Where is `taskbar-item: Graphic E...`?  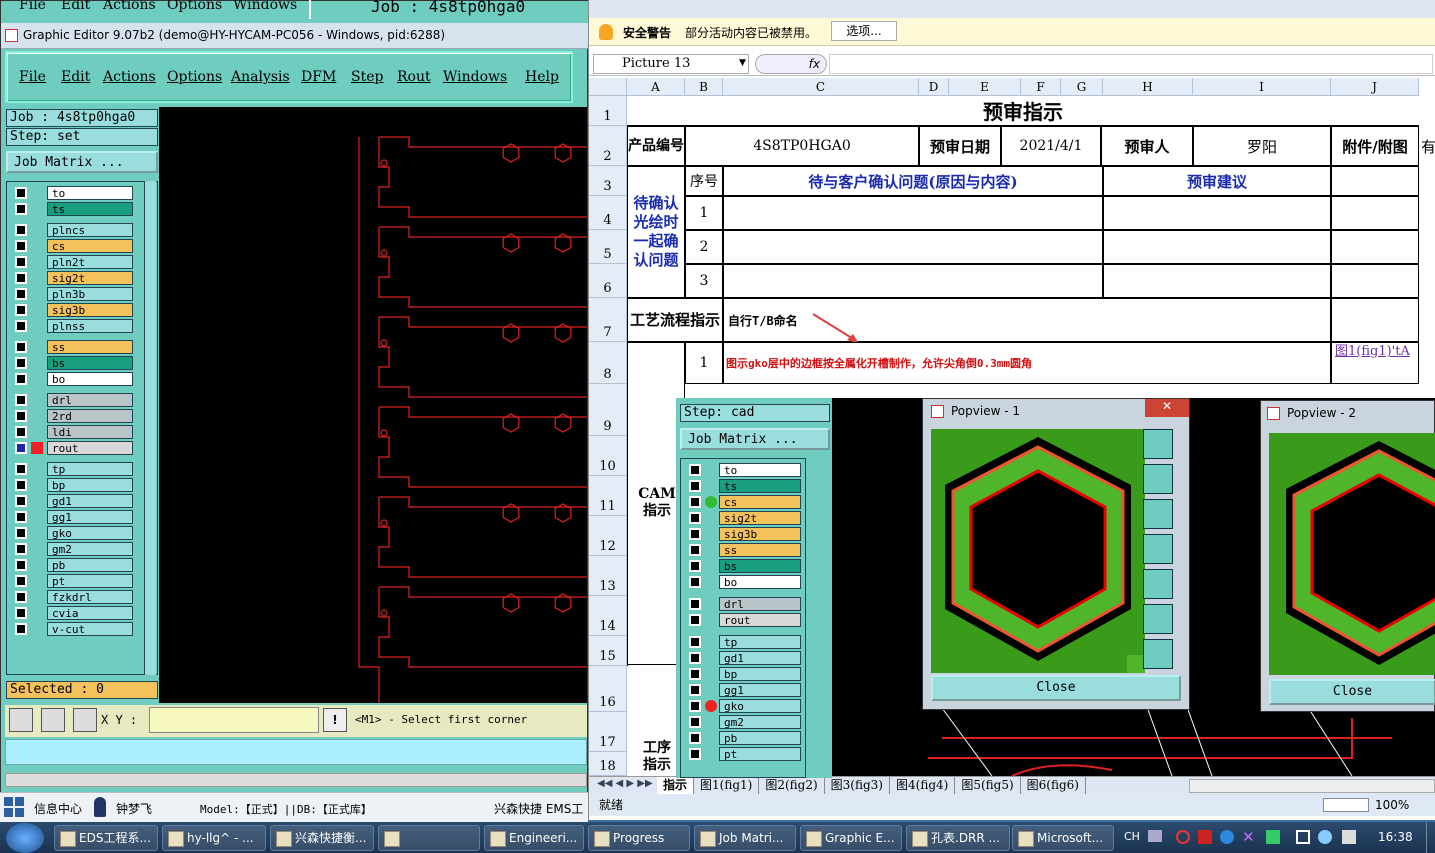 taskbar-item: Graphic E... is located at coordinates (851, 838).